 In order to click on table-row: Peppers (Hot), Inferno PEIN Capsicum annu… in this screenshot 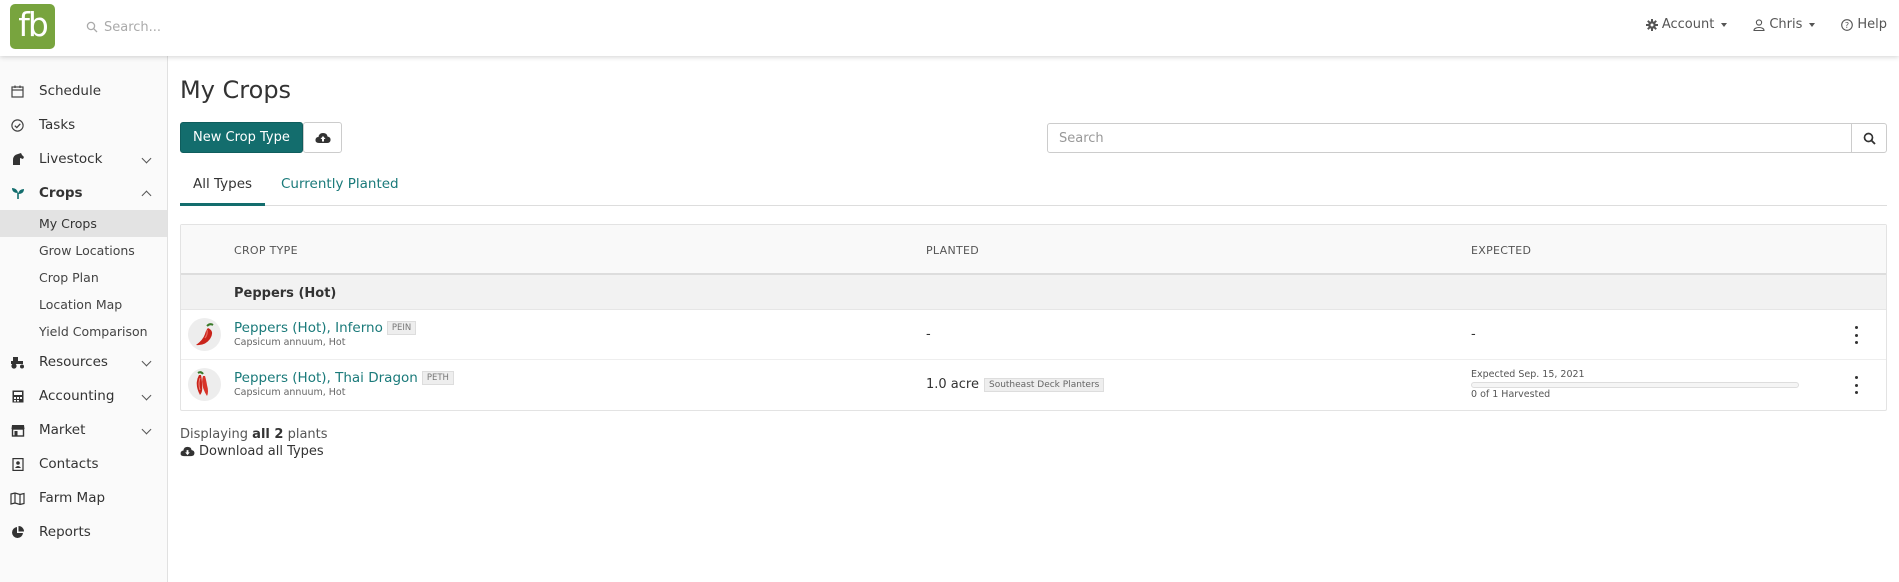, I will do `click(1033, 335)`.